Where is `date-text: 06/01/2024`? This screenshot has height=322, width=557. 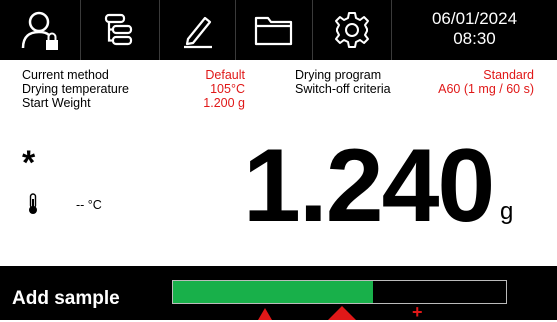
date-text: 06/01/2024 is located at coordinates (474, 18).